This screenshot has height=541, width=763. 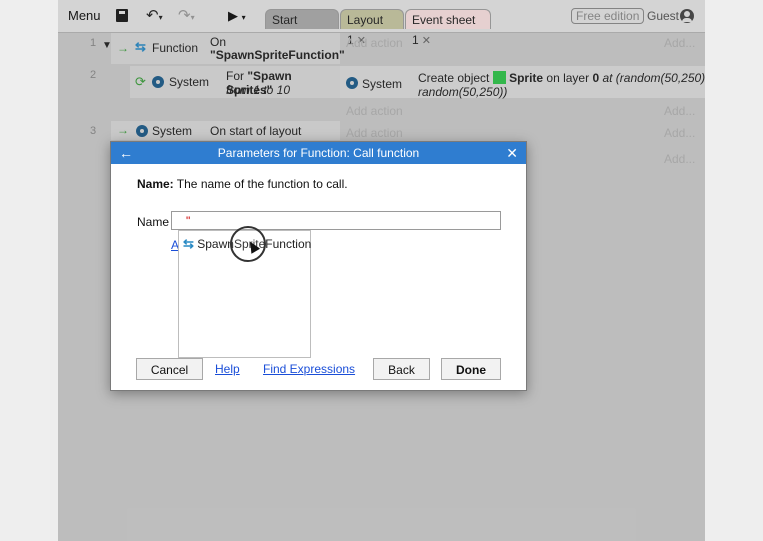 I want to click on cancel-button: Cancel, so click(x=169, y=369).